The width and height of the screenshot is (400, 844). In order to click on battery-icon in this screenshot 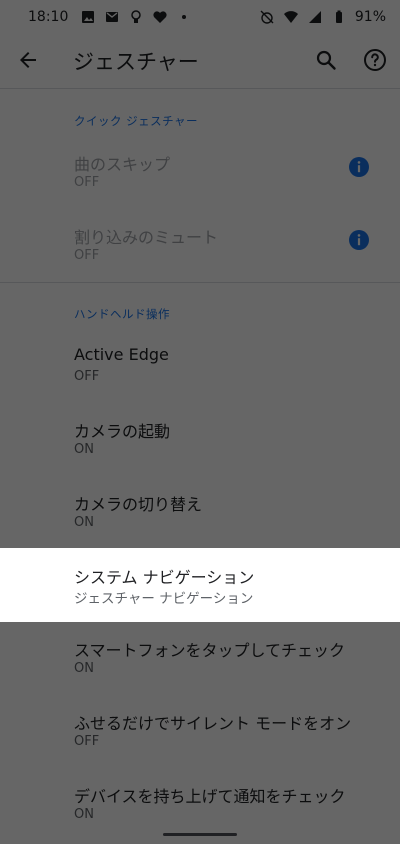, I will do `click(339, 17)`.